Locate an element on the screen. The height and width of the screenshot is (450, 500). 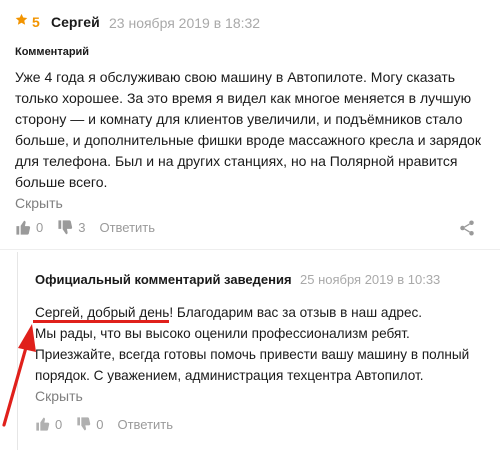
official-reply-date: 25 ноября 2019 в 10:33 is located at coordinates (370, 279).